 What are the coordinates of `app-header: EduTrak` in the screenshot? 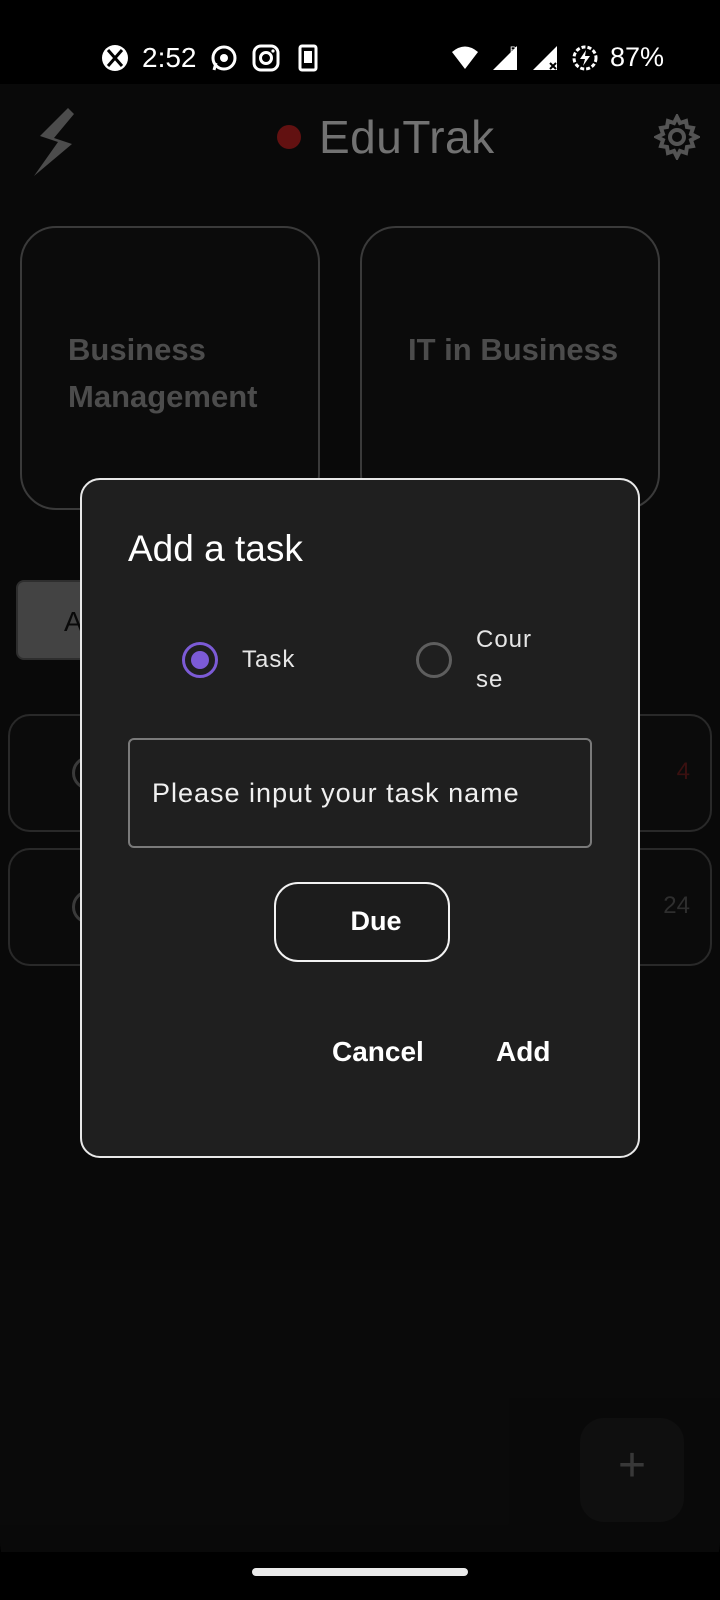 It's located at (386, 137).